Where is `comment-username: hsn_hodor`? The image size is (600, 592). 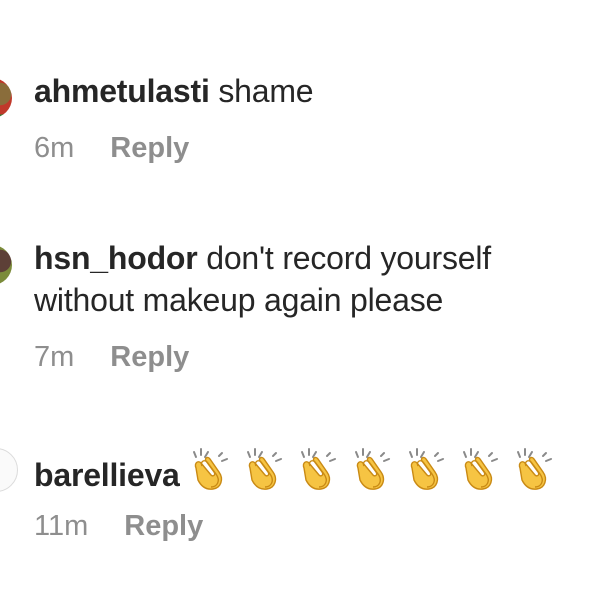
comment-username: hsn_hodor is located at coordinates (116, 258).